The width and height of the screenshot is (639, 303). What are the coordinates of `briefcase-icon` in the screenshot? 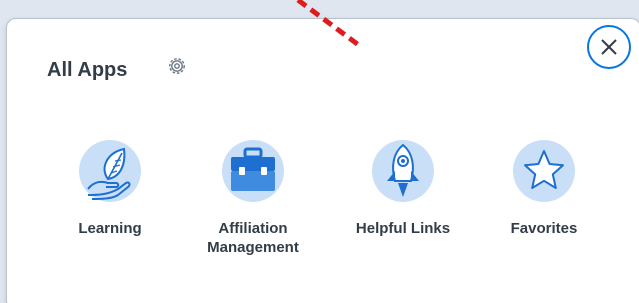 It's located at (253, 171).